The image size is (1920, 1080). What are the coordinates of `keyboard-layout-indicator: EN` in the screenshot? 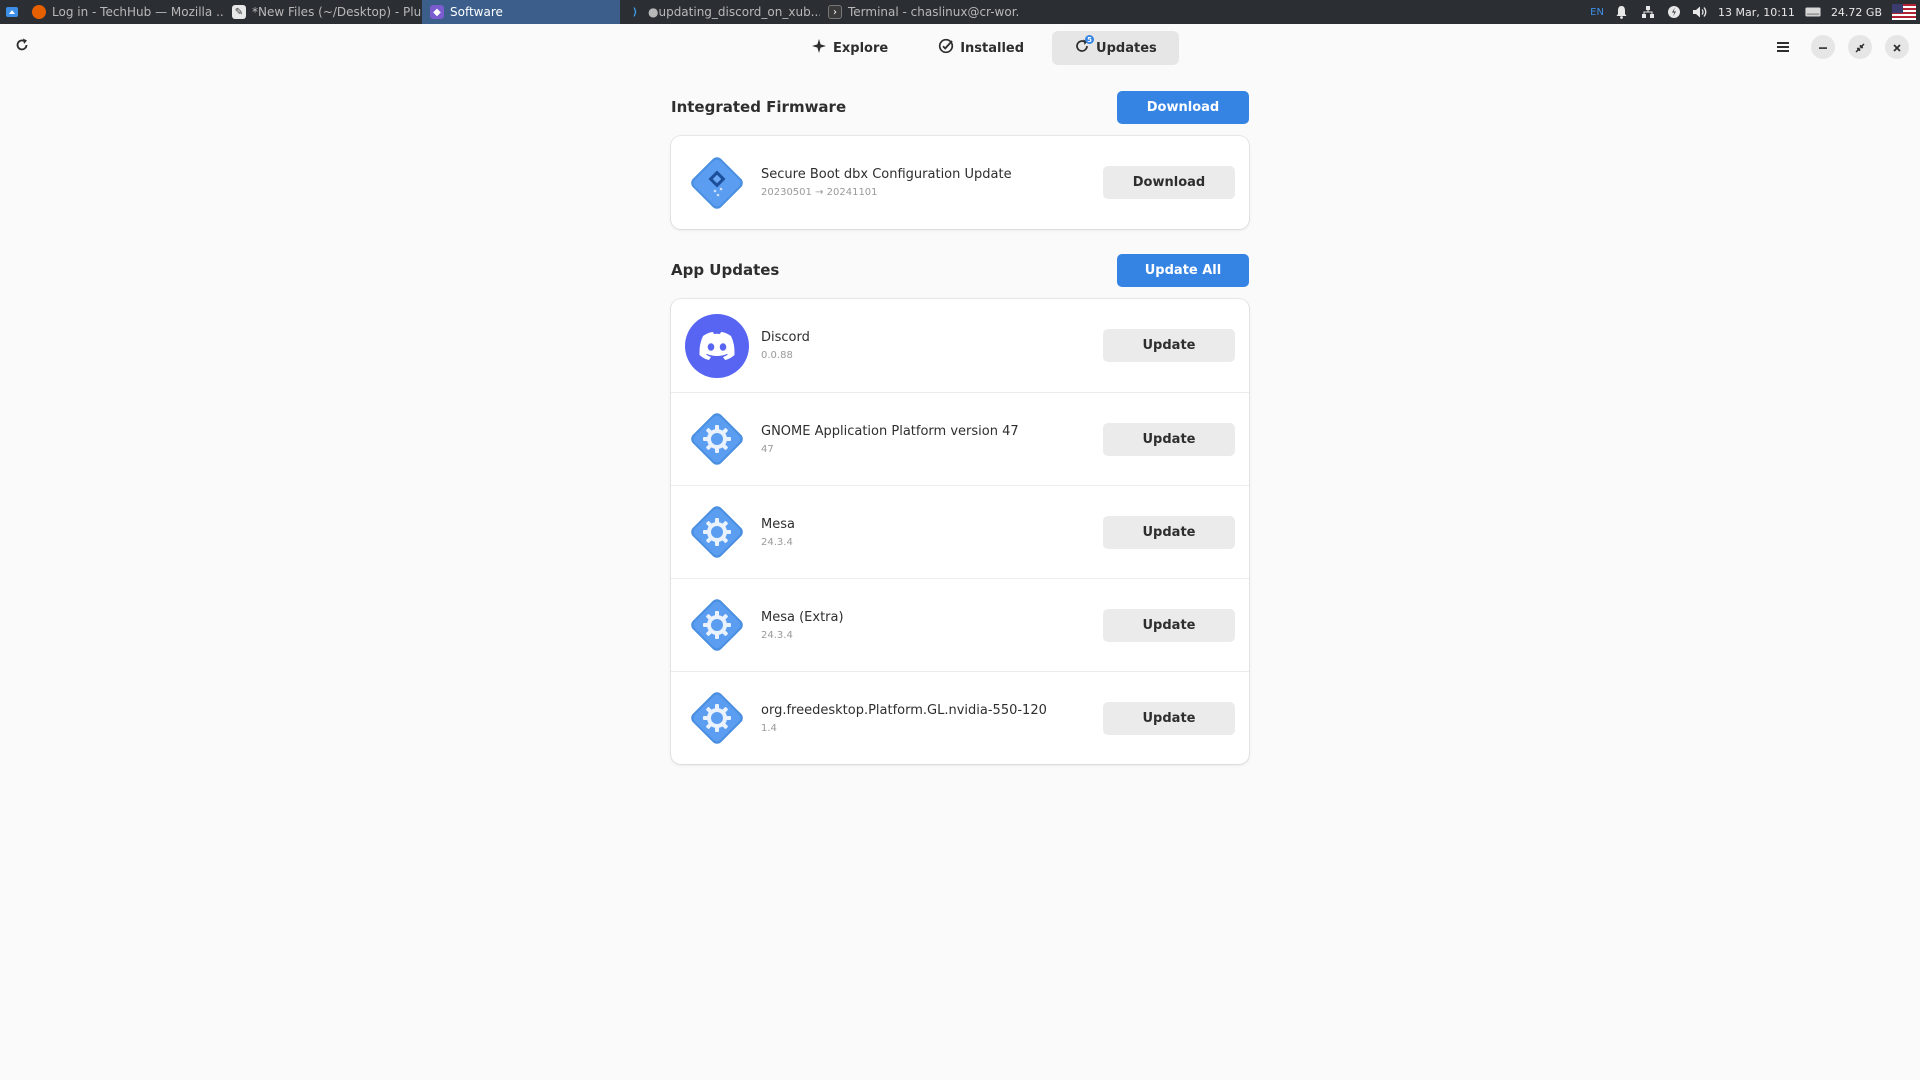 It's located at (1597, 12).